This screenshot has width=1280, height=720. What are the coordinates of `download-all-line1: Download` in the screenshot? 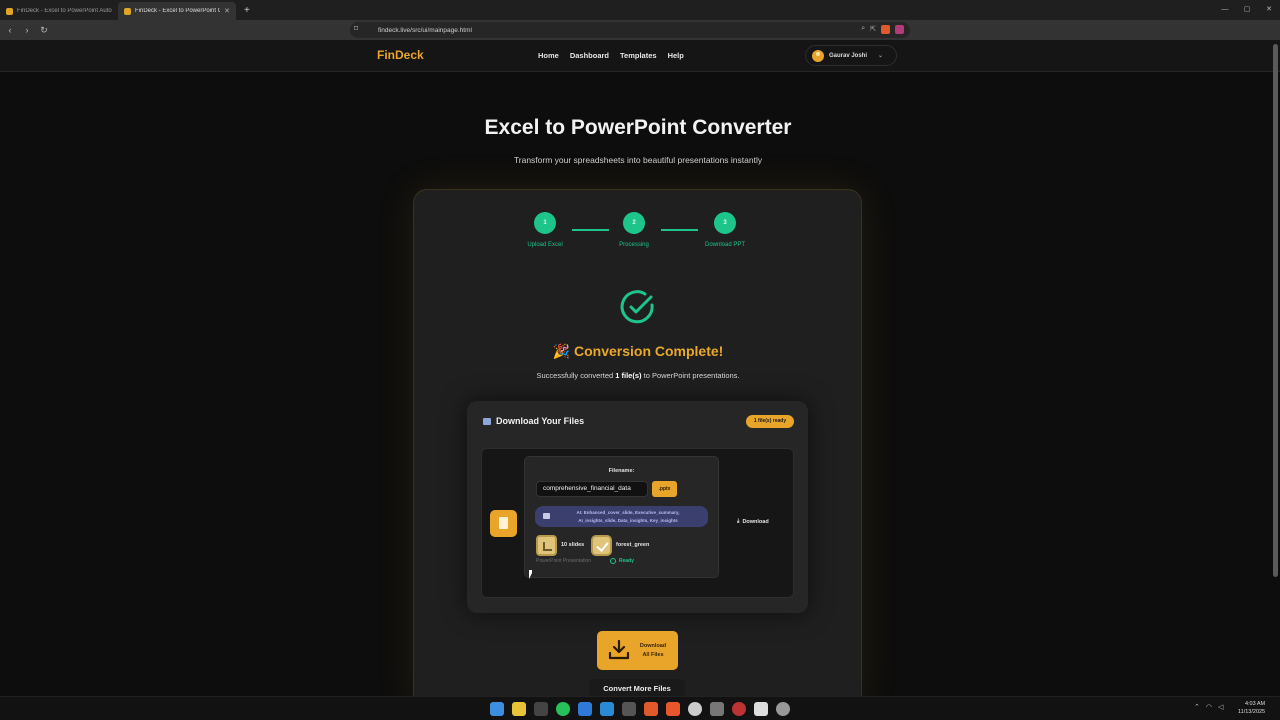 It's located at (653, 646).